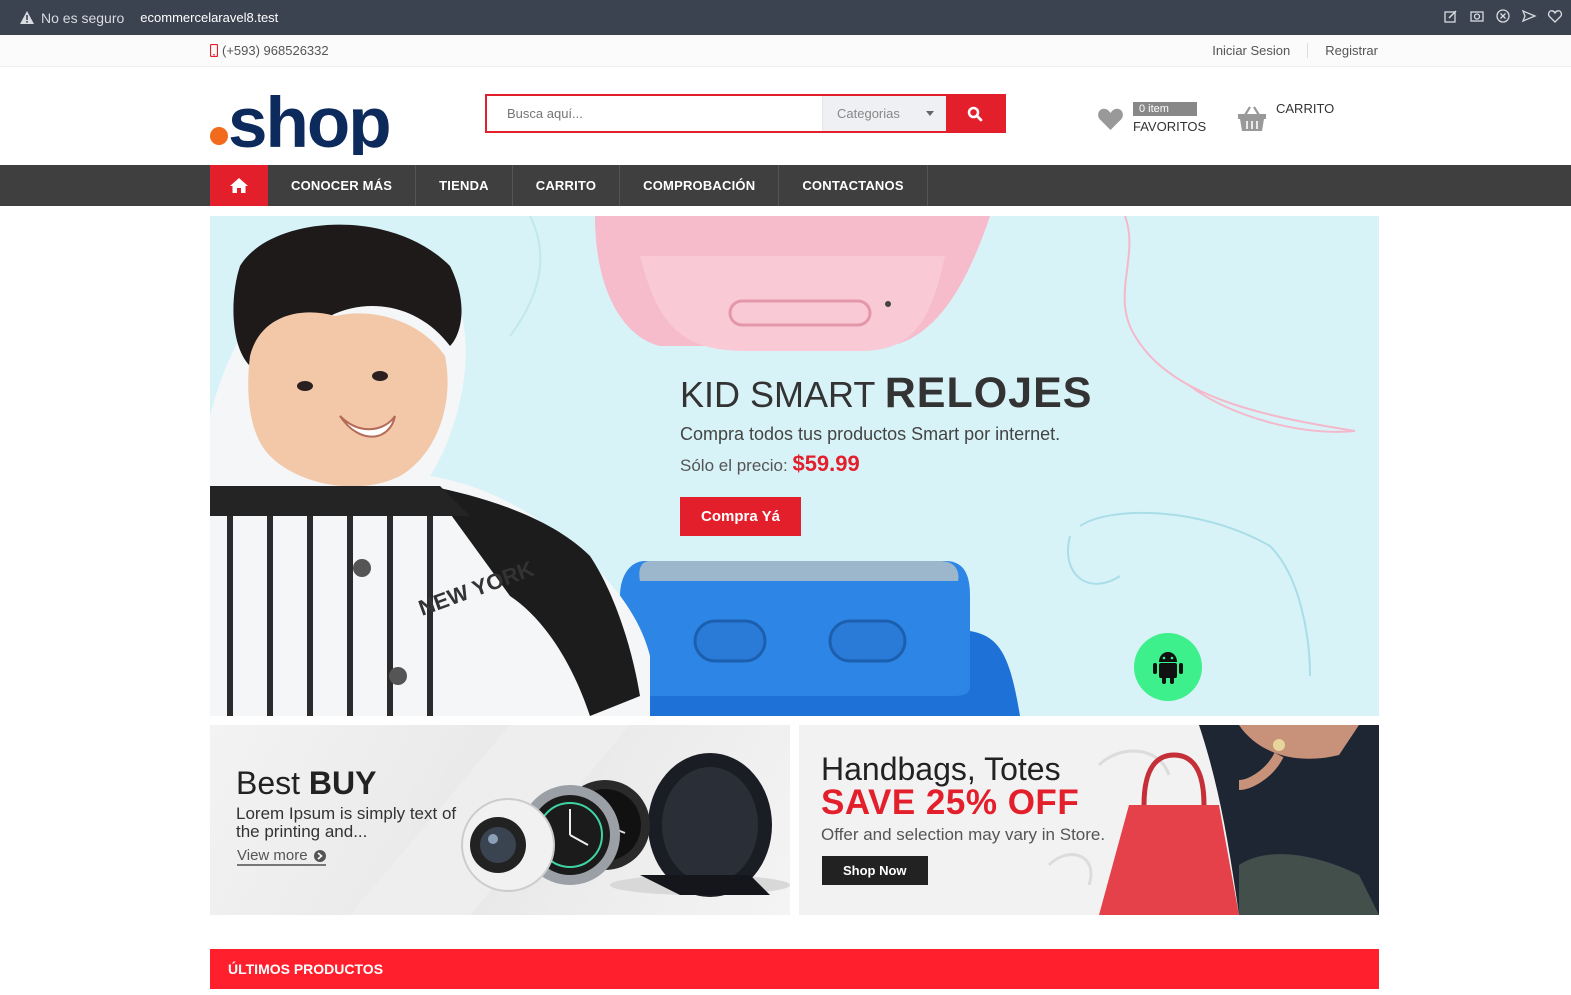  What do you see at coordinates (1555, 16) in the screenshot?
I see `heart-outline-icon` at bounding box center [1555, 16].